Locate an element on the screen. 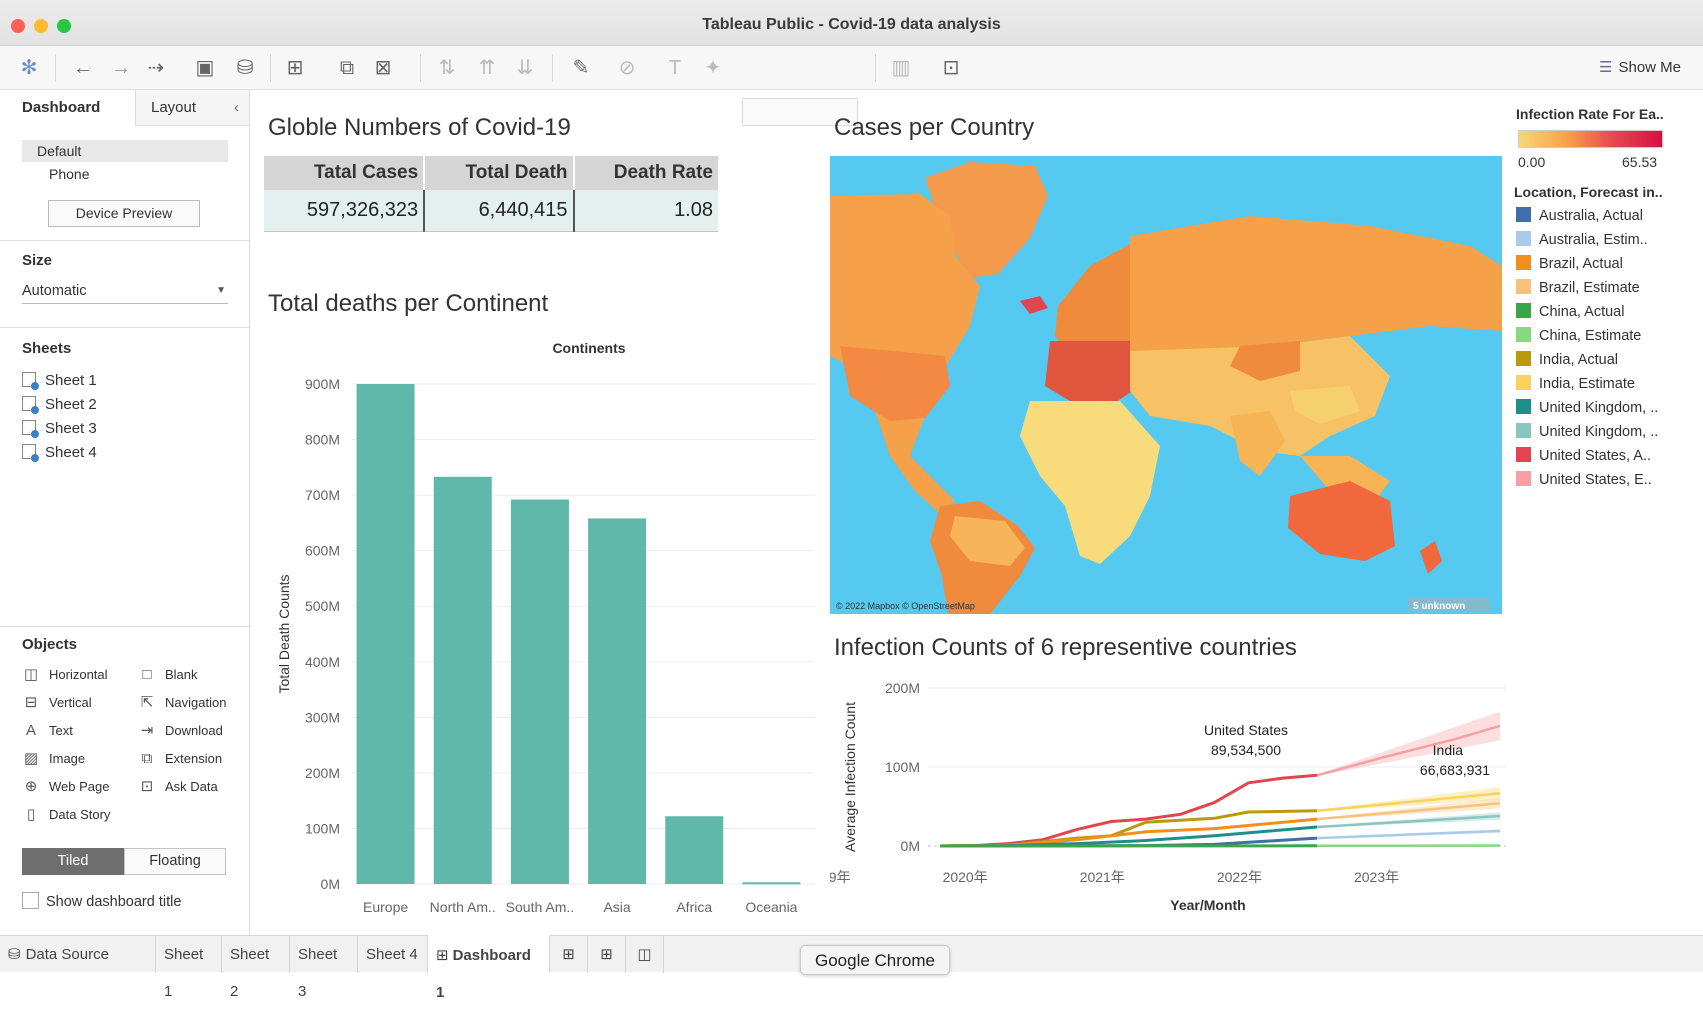 Image resolution: width=1703 pixels, height=1011 pixels. device-default: Default is located at coordinates (125, 151).